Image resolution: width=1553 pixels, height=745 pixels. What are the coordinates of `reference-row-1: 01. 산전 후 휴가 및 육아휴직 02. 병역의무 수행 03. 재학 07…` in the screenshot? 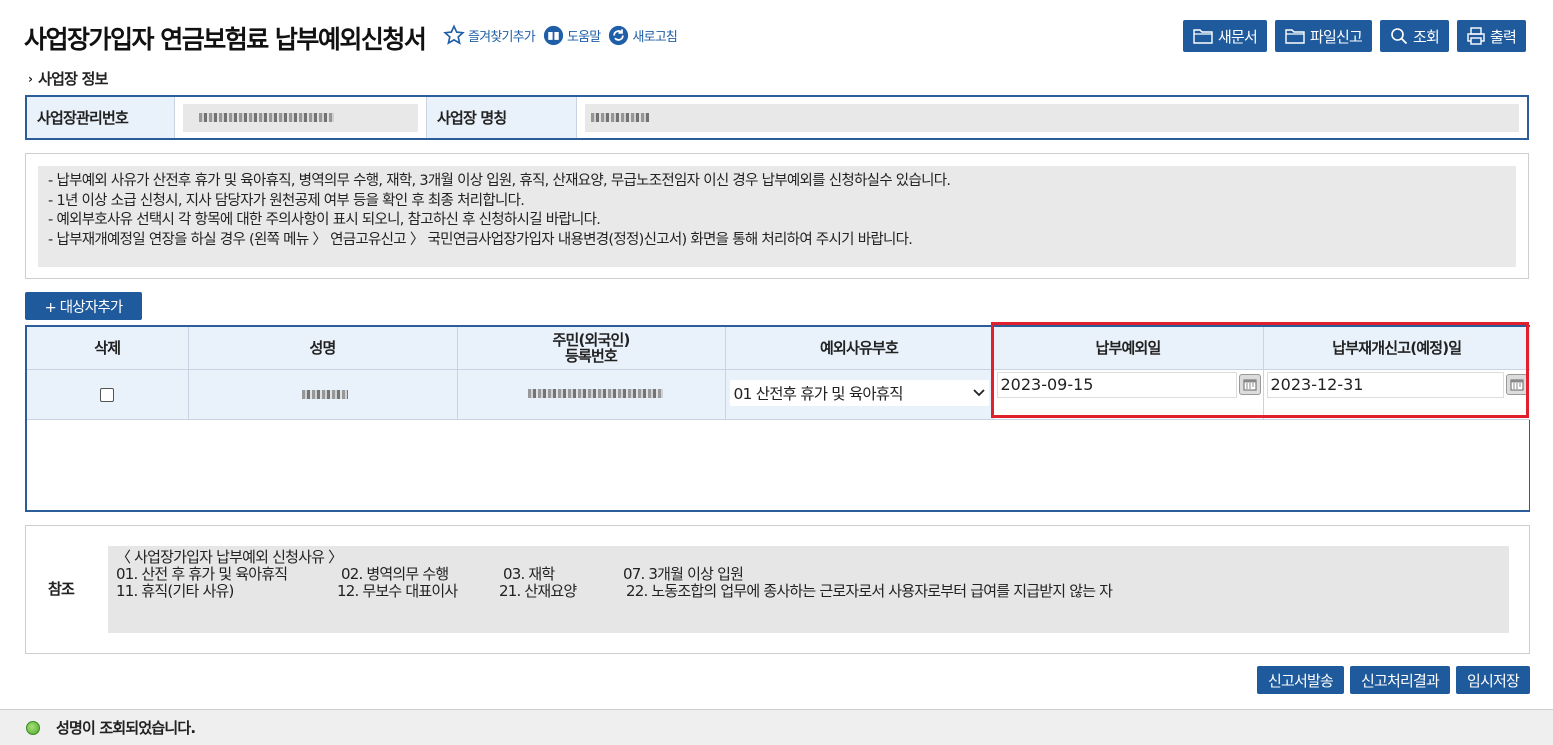 It's located at (808, 574).